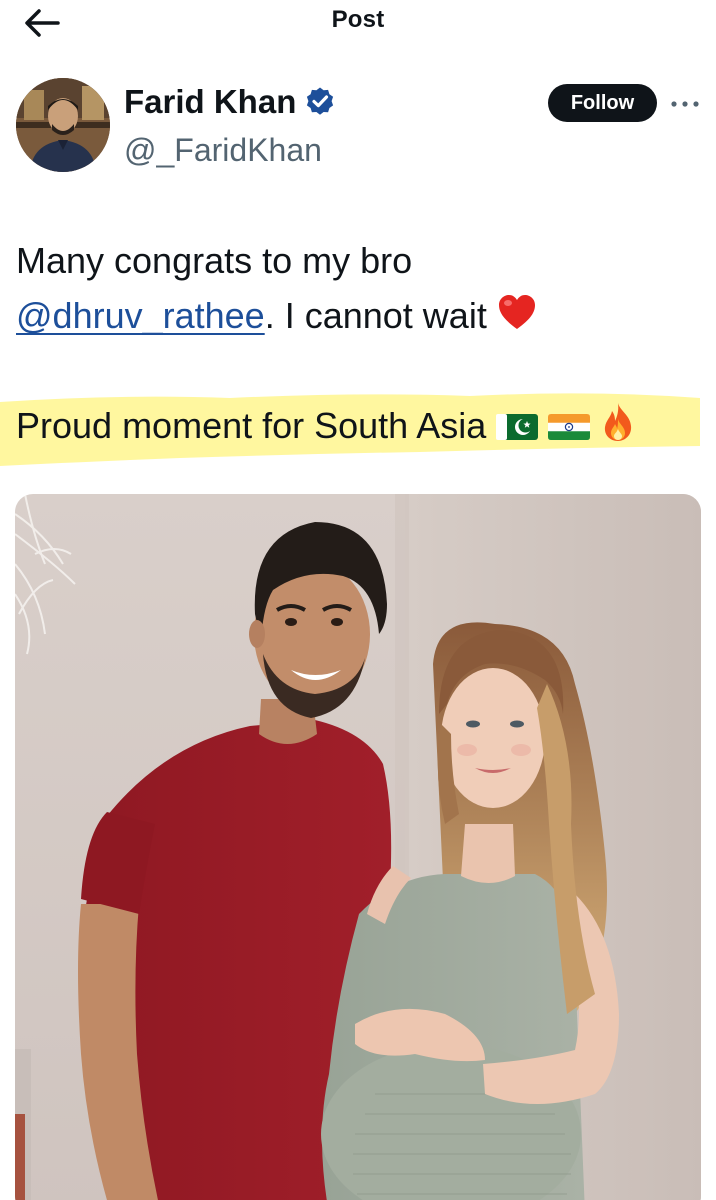  Describe the element at coordinates (210, 102) in the screenshot. I see `author-name: Farid Khan` at that location.